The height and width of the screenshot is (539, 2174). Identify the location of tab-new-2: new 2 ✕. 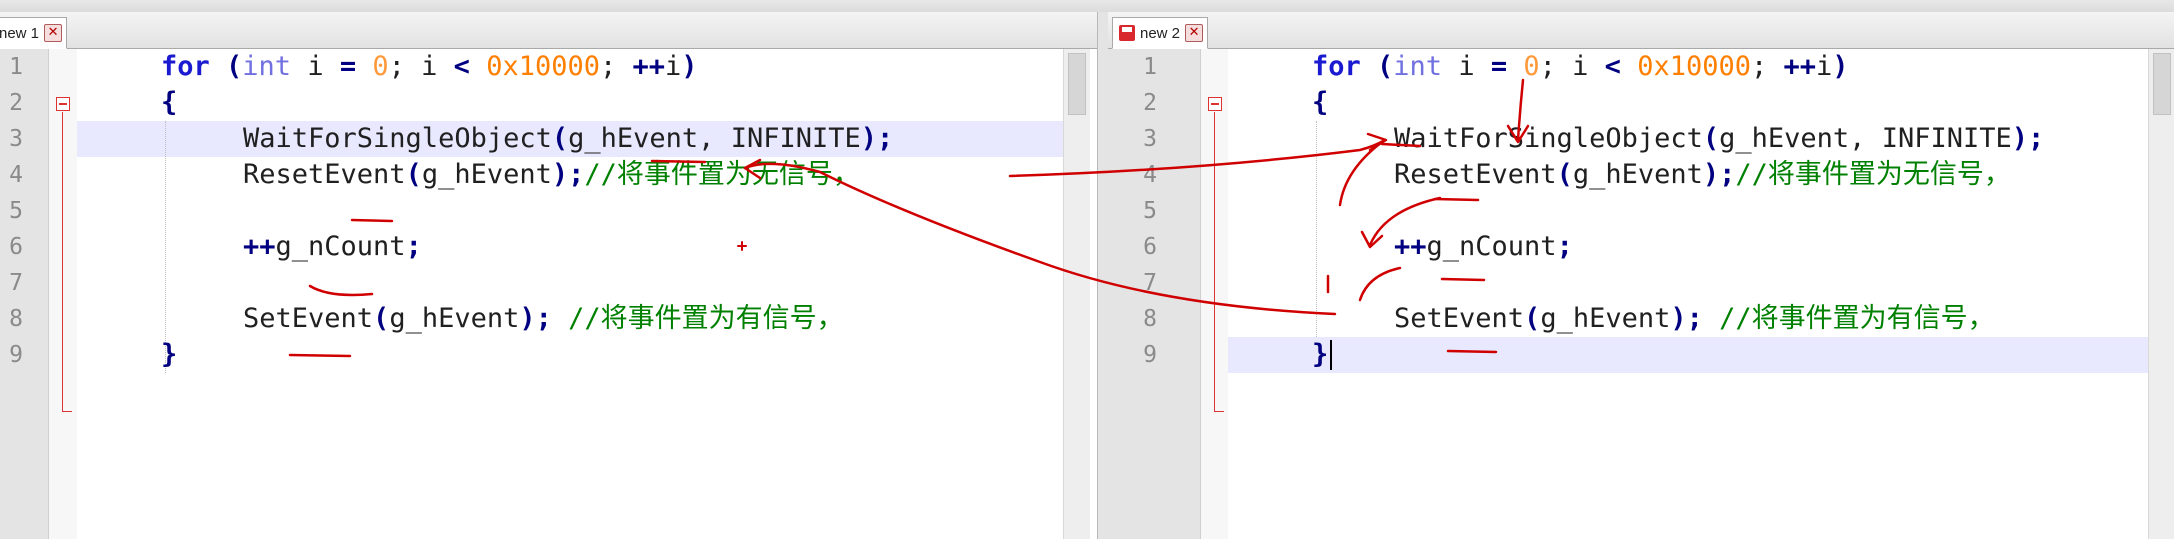
(1160, 33).